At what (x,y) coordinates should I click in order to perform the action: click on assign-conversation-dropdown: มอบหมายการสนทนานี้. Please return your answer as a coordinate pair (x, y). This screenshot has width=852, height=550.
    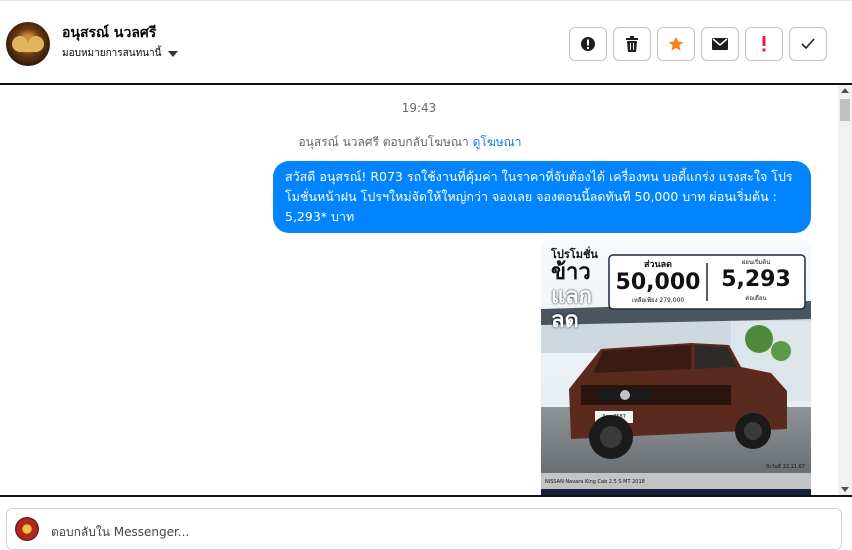
    Looking at the image, I should click on (120, 53).